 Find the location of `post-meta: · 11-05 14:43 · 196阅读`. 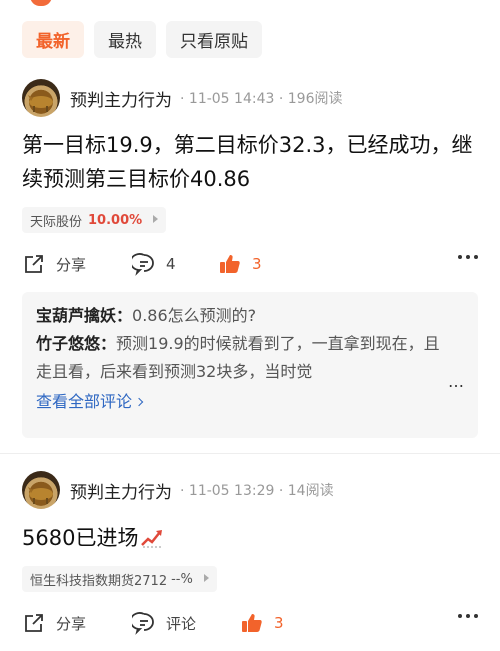

post-meta: · 11-05 14:43 · 196阅读 is located at coordinates (261, 99).